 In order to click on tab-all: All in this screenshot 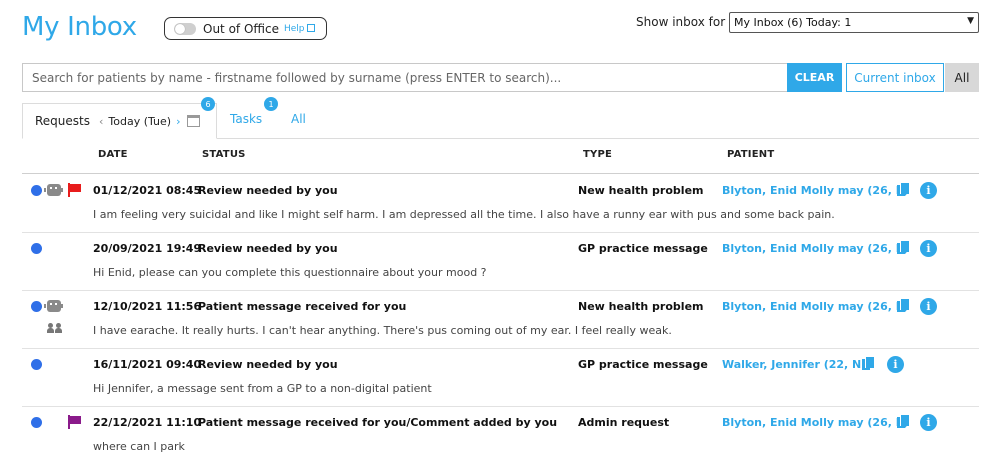, I will do `click(298, 119)`.